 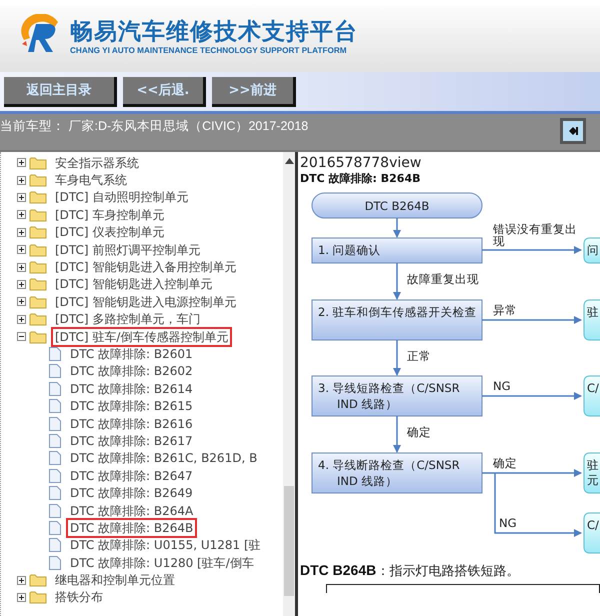 What do you see at coordinates (141, 336) in the screenshot?
I see `tree-item: [DTC] 驻车/倒车传感器控制单元` at bounding box center [141, 336].